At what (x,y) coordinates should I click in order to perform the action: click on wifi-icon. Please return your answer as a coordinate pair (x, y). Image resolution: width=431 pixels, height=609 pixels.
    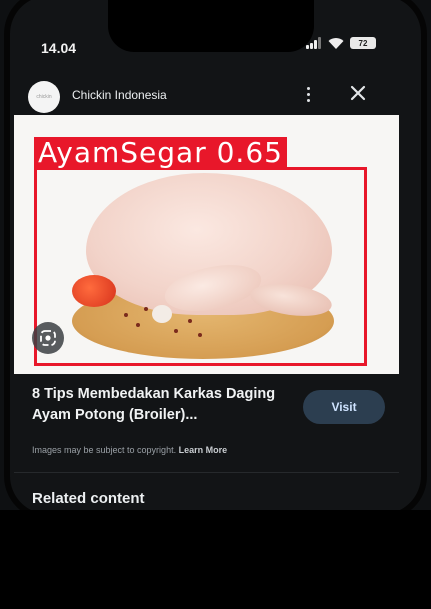
    Looking at the image, I should click on (336, 43).